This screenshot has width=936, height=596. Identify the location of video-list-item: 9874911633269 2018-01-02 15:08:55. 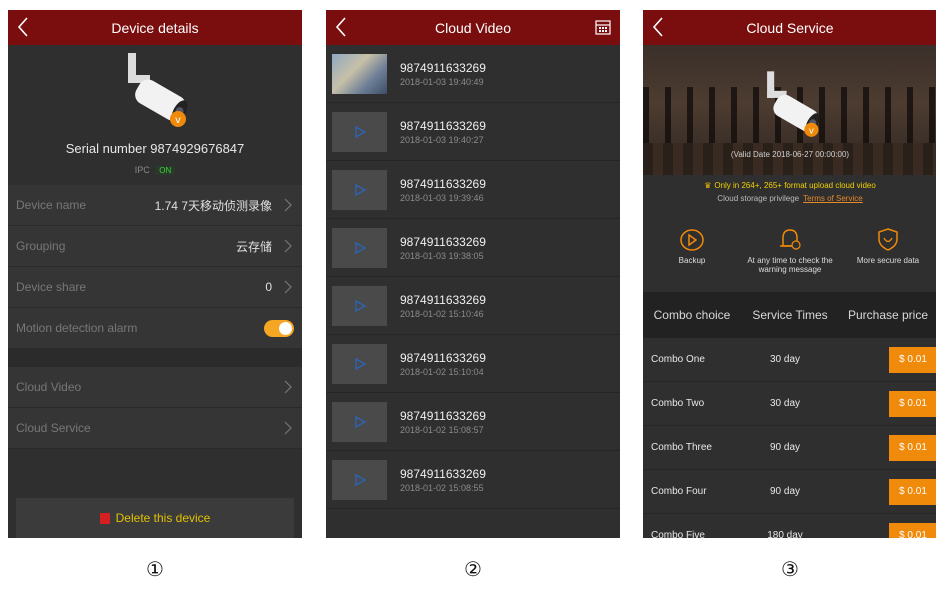
(473, 480).